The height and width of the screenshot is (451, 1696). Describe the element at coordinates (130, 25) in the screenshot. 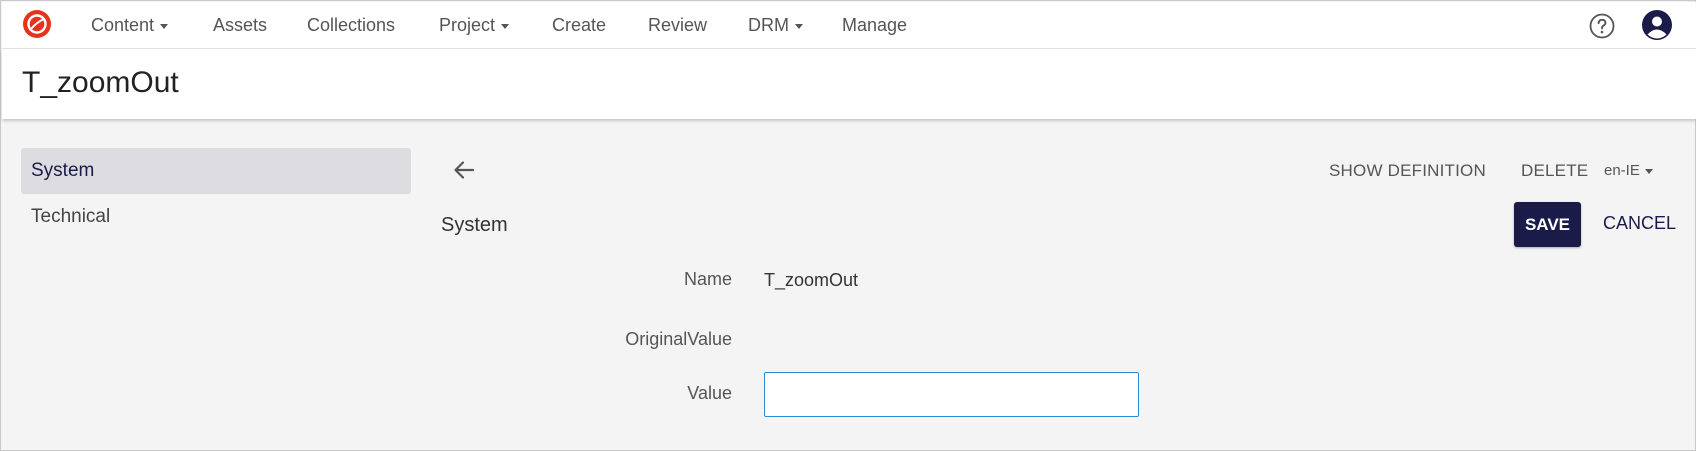

I see `nav-content: Content` at that location.